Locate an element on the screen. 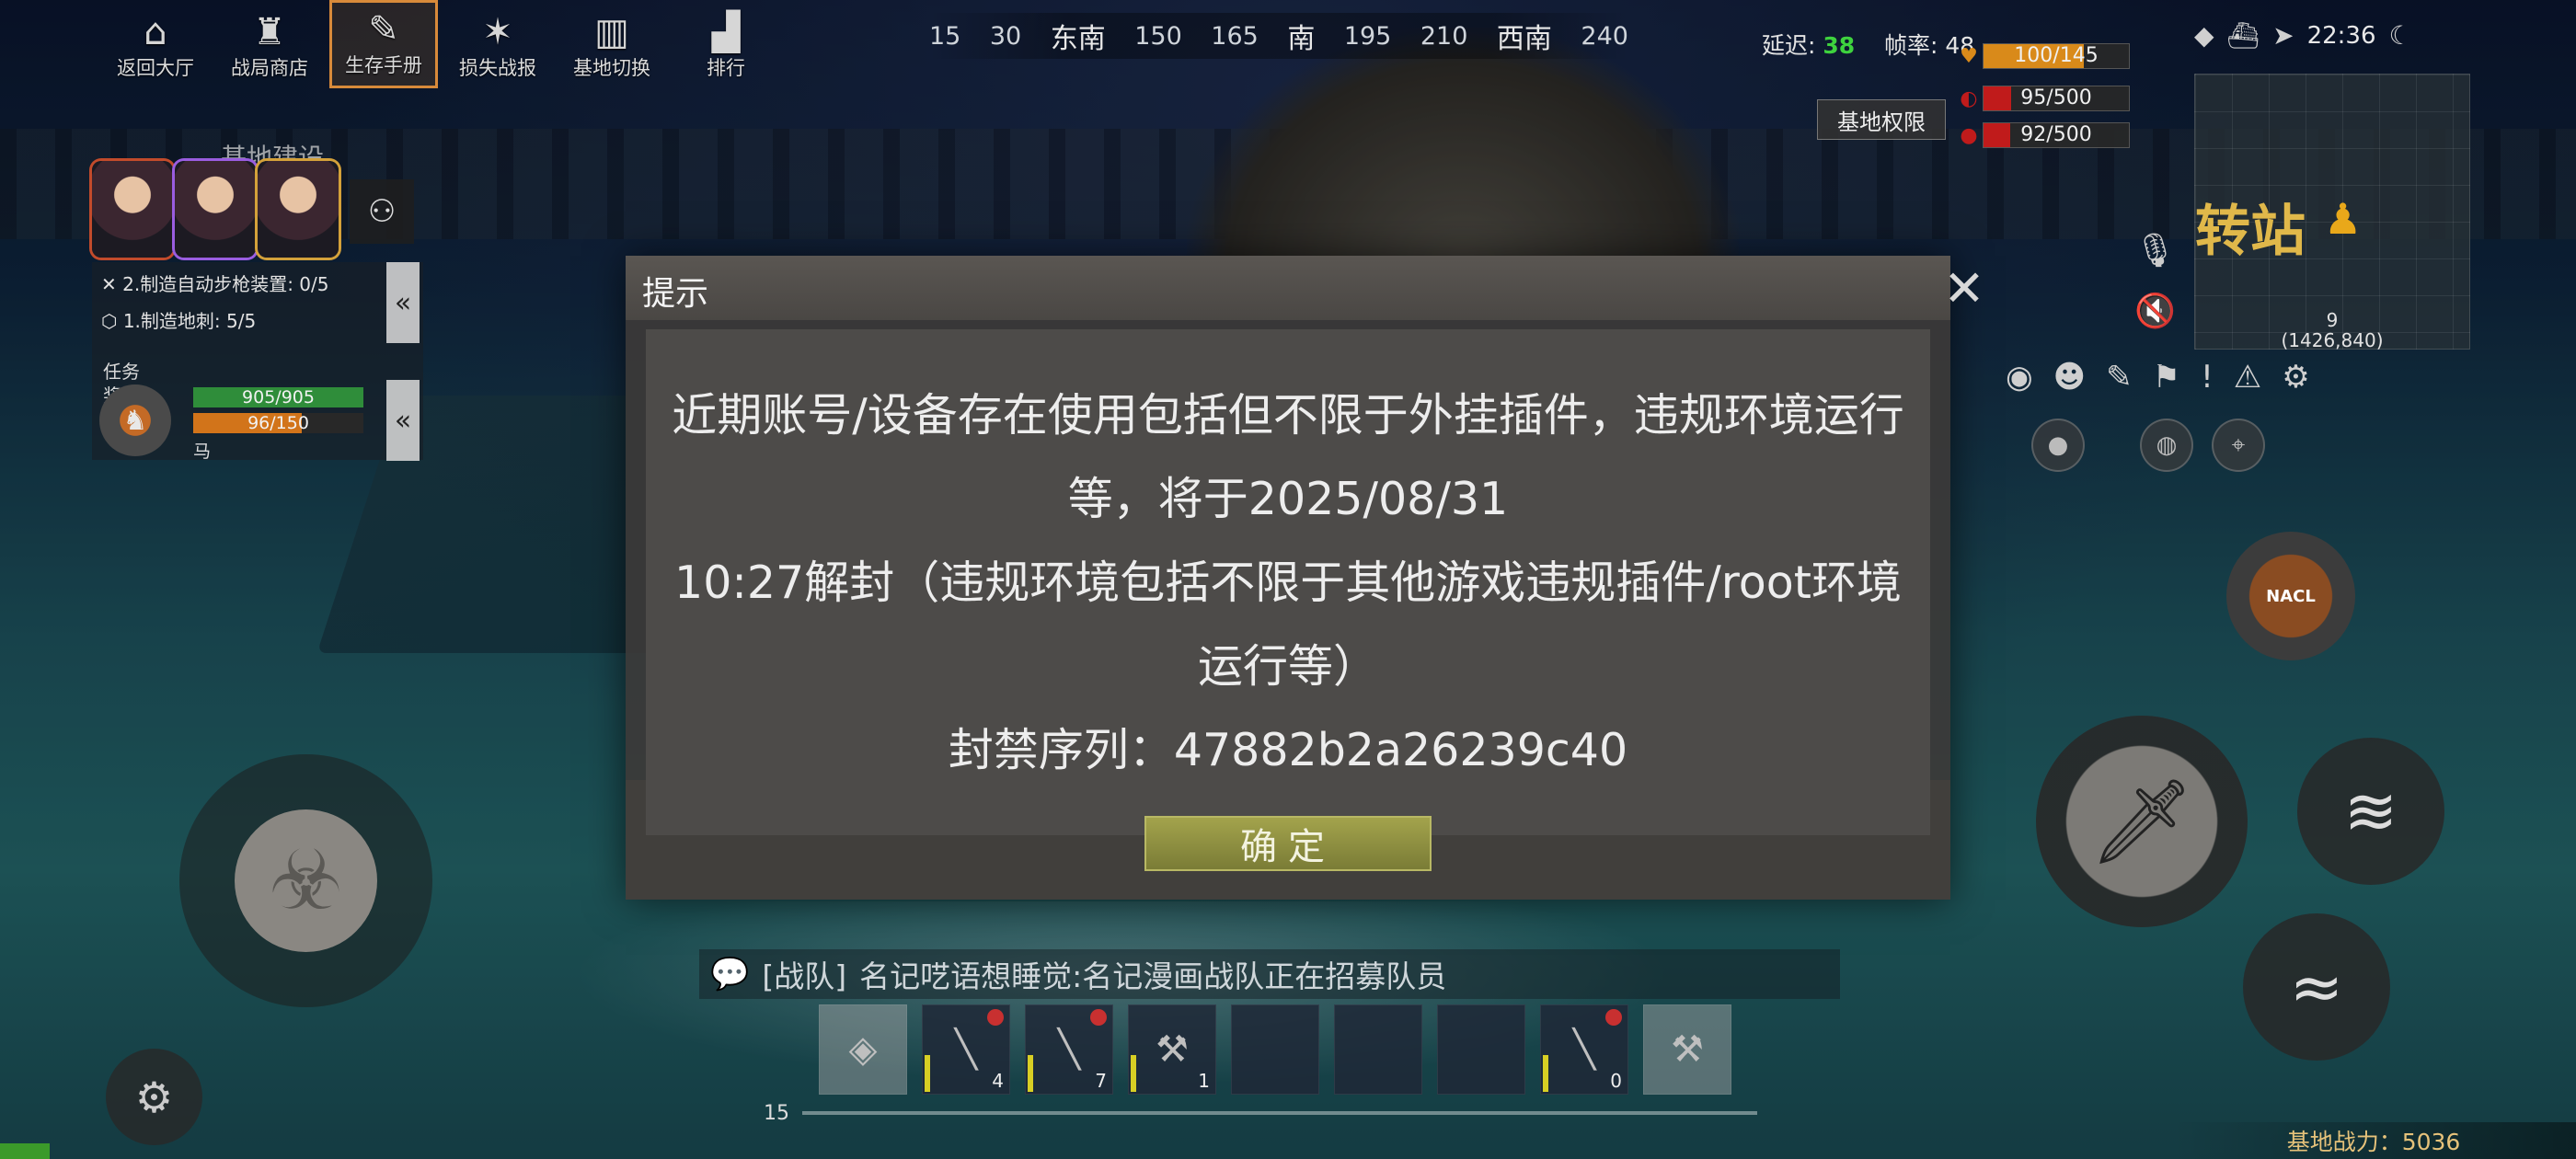  attack-button: 🗡 is located at coordinates (2142, 821).